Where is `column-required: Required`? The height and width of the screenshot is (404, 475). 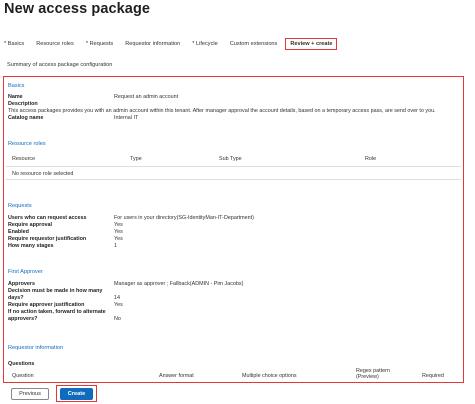 column-required: Required is located at coordinates (433, 376).